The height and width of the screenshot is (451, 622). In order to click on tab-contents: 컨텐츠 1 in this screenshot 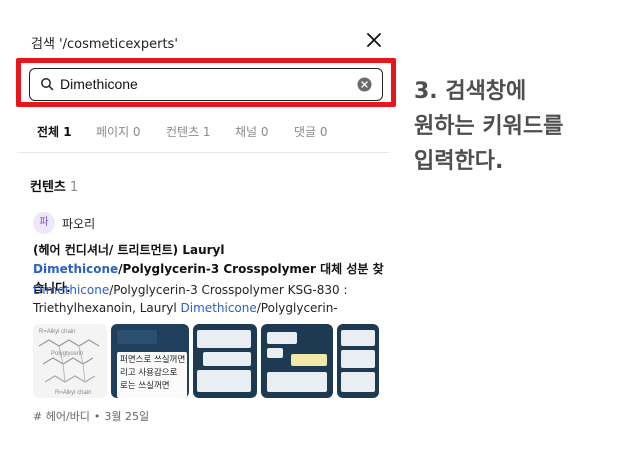, I will do `click(188, 131)`.